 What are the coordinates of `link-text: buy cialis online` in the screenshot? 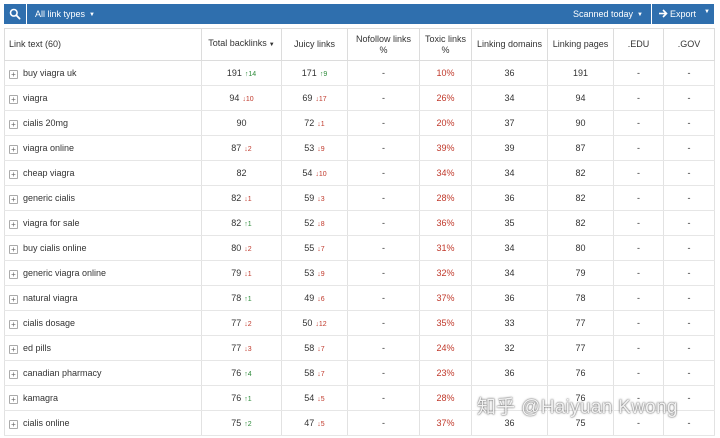 It's located at (55, 248).